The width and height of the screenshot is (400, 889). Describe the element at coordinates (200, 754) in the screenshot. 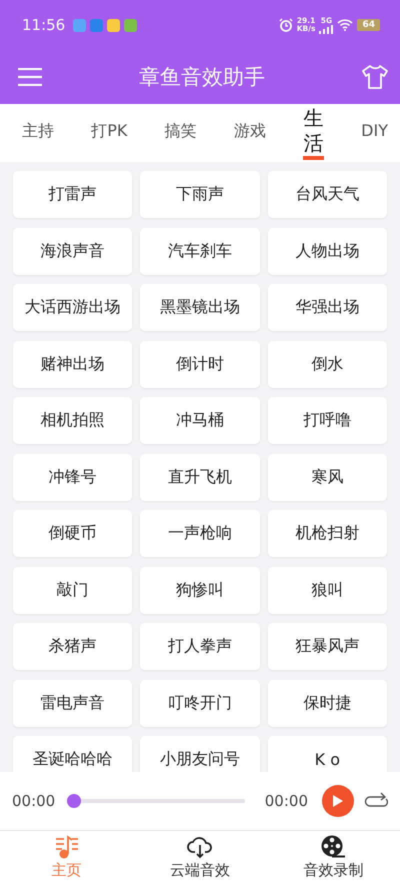

I see `sound-effect-button: 小朋友问号` at that location.